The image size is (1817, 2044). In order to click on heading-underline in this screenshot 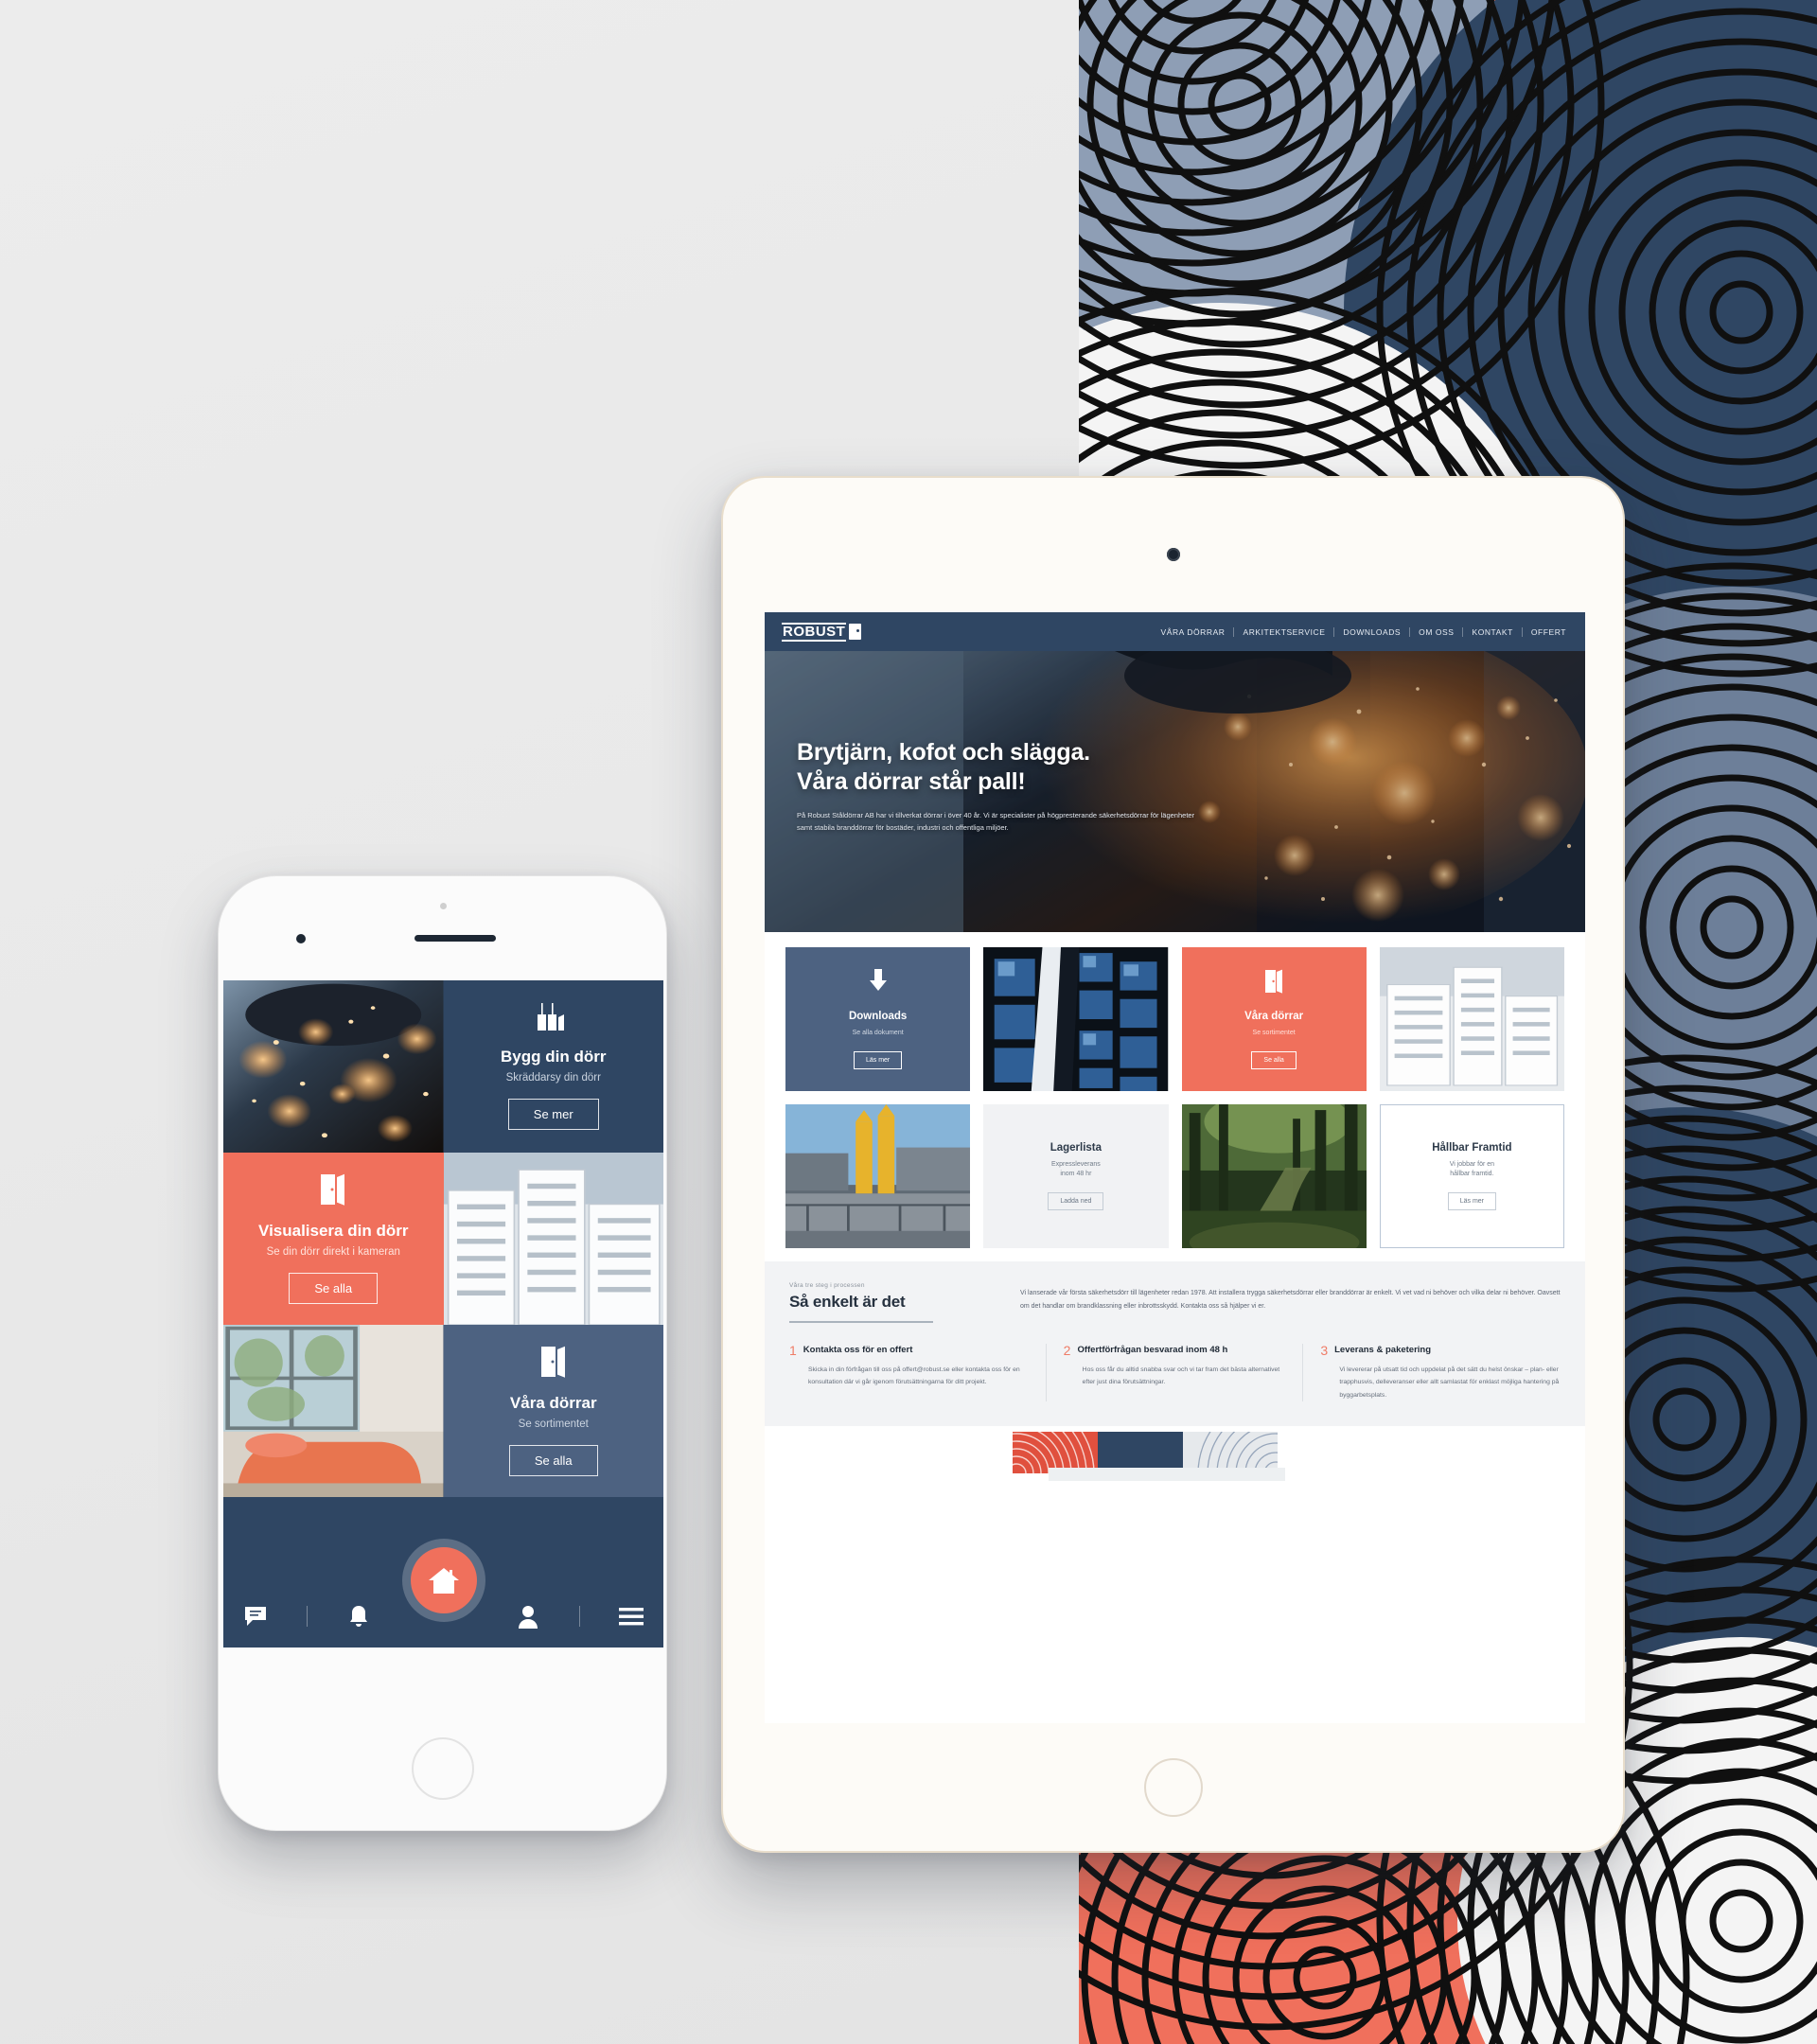, I will do `click(861, 1322)`.